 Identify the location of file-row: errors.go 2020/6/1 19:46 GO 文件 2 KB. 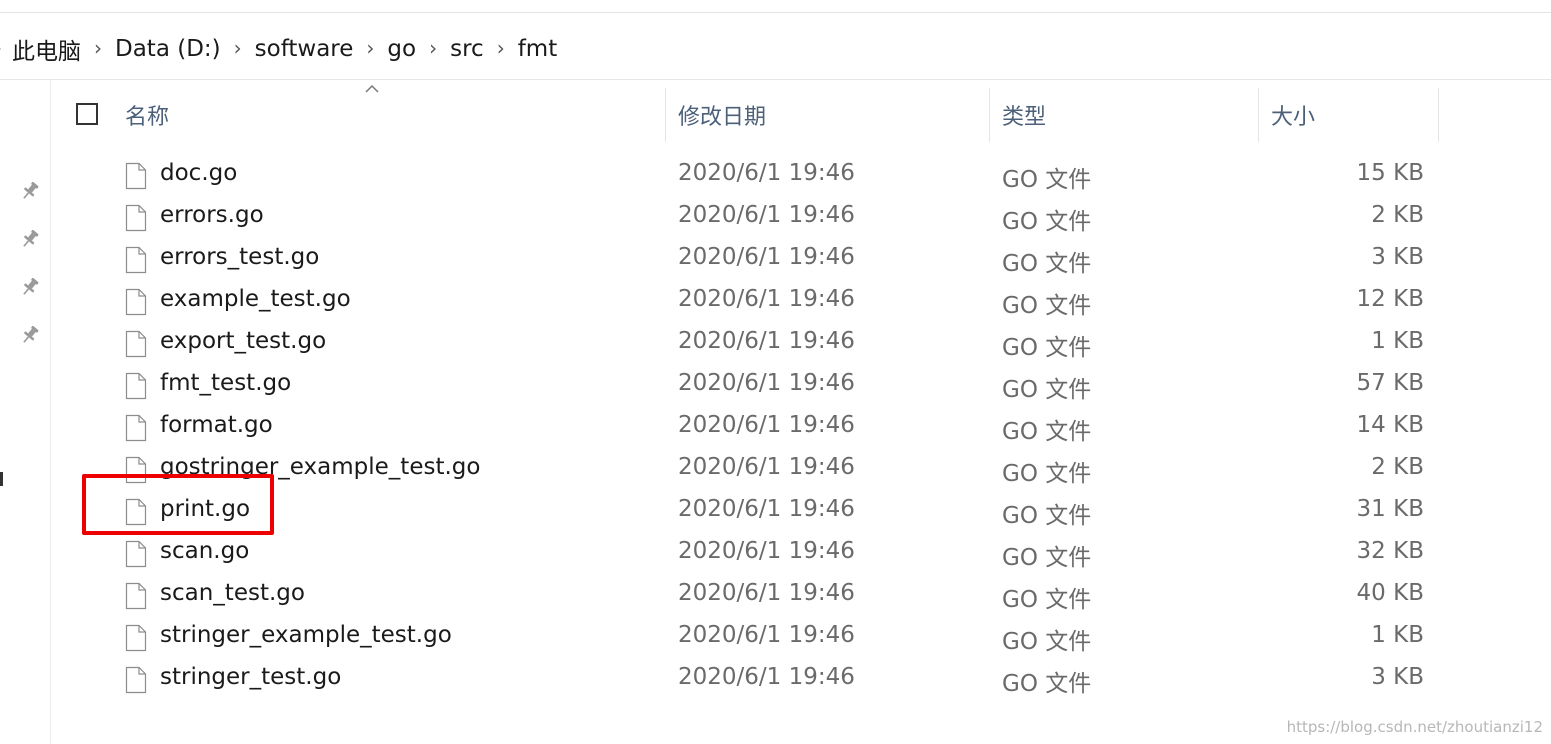
(775, 217).